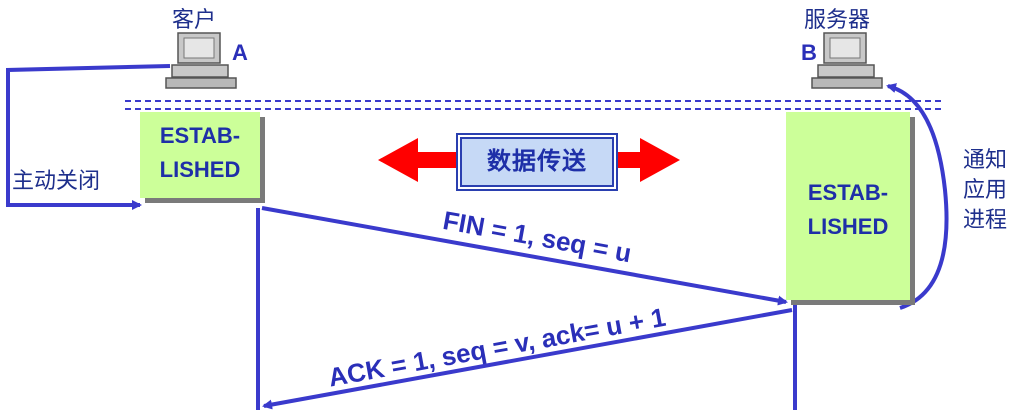  I want to click on ack-arrow, so click(527, 359).